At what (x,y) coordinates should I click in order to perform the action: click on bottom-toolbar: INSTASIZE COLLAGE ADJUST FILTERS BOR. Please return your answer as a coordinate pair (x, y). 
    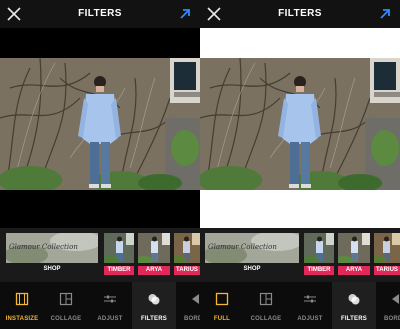
    Looking at the image, I should click on (100, 305).